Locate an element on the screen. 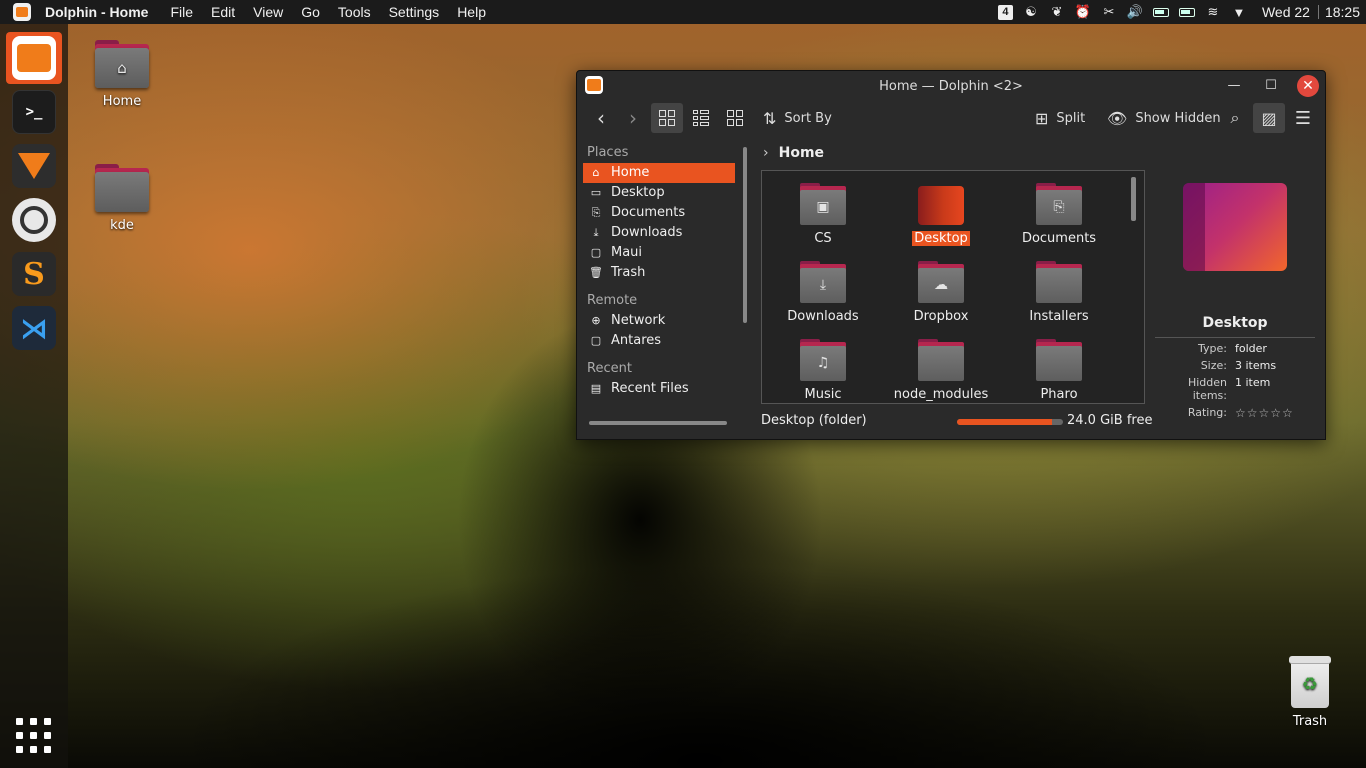 Image resolution: width=1366 pixels, height=768 pixels. file-item: Pharo is located at coordinates (1059, 370).